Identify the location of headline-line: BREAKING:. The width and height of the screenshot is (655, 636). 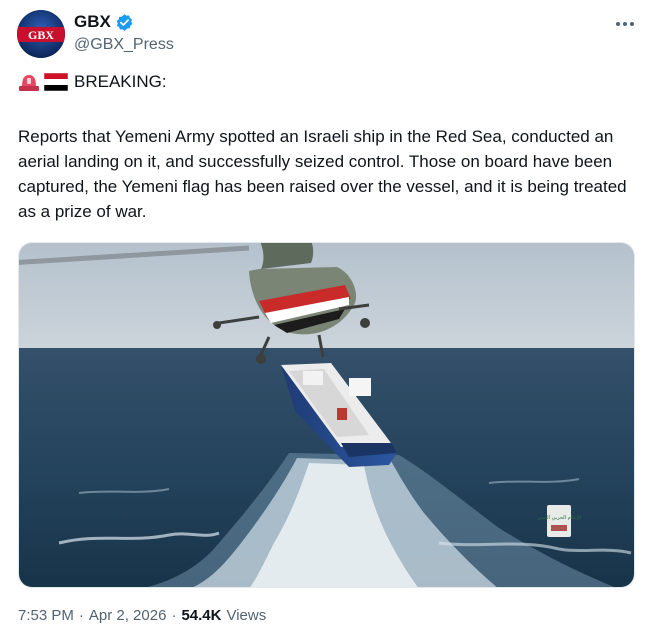
(92, 82).